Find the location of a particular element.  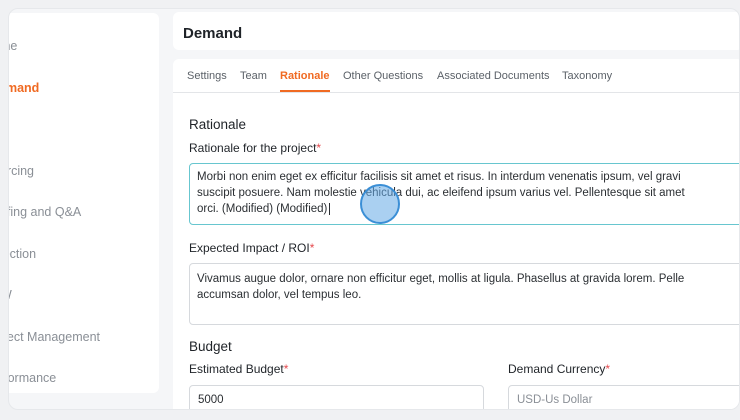

sidebar-item-label: riefing and Q&A is located at coordinates (45, 212).